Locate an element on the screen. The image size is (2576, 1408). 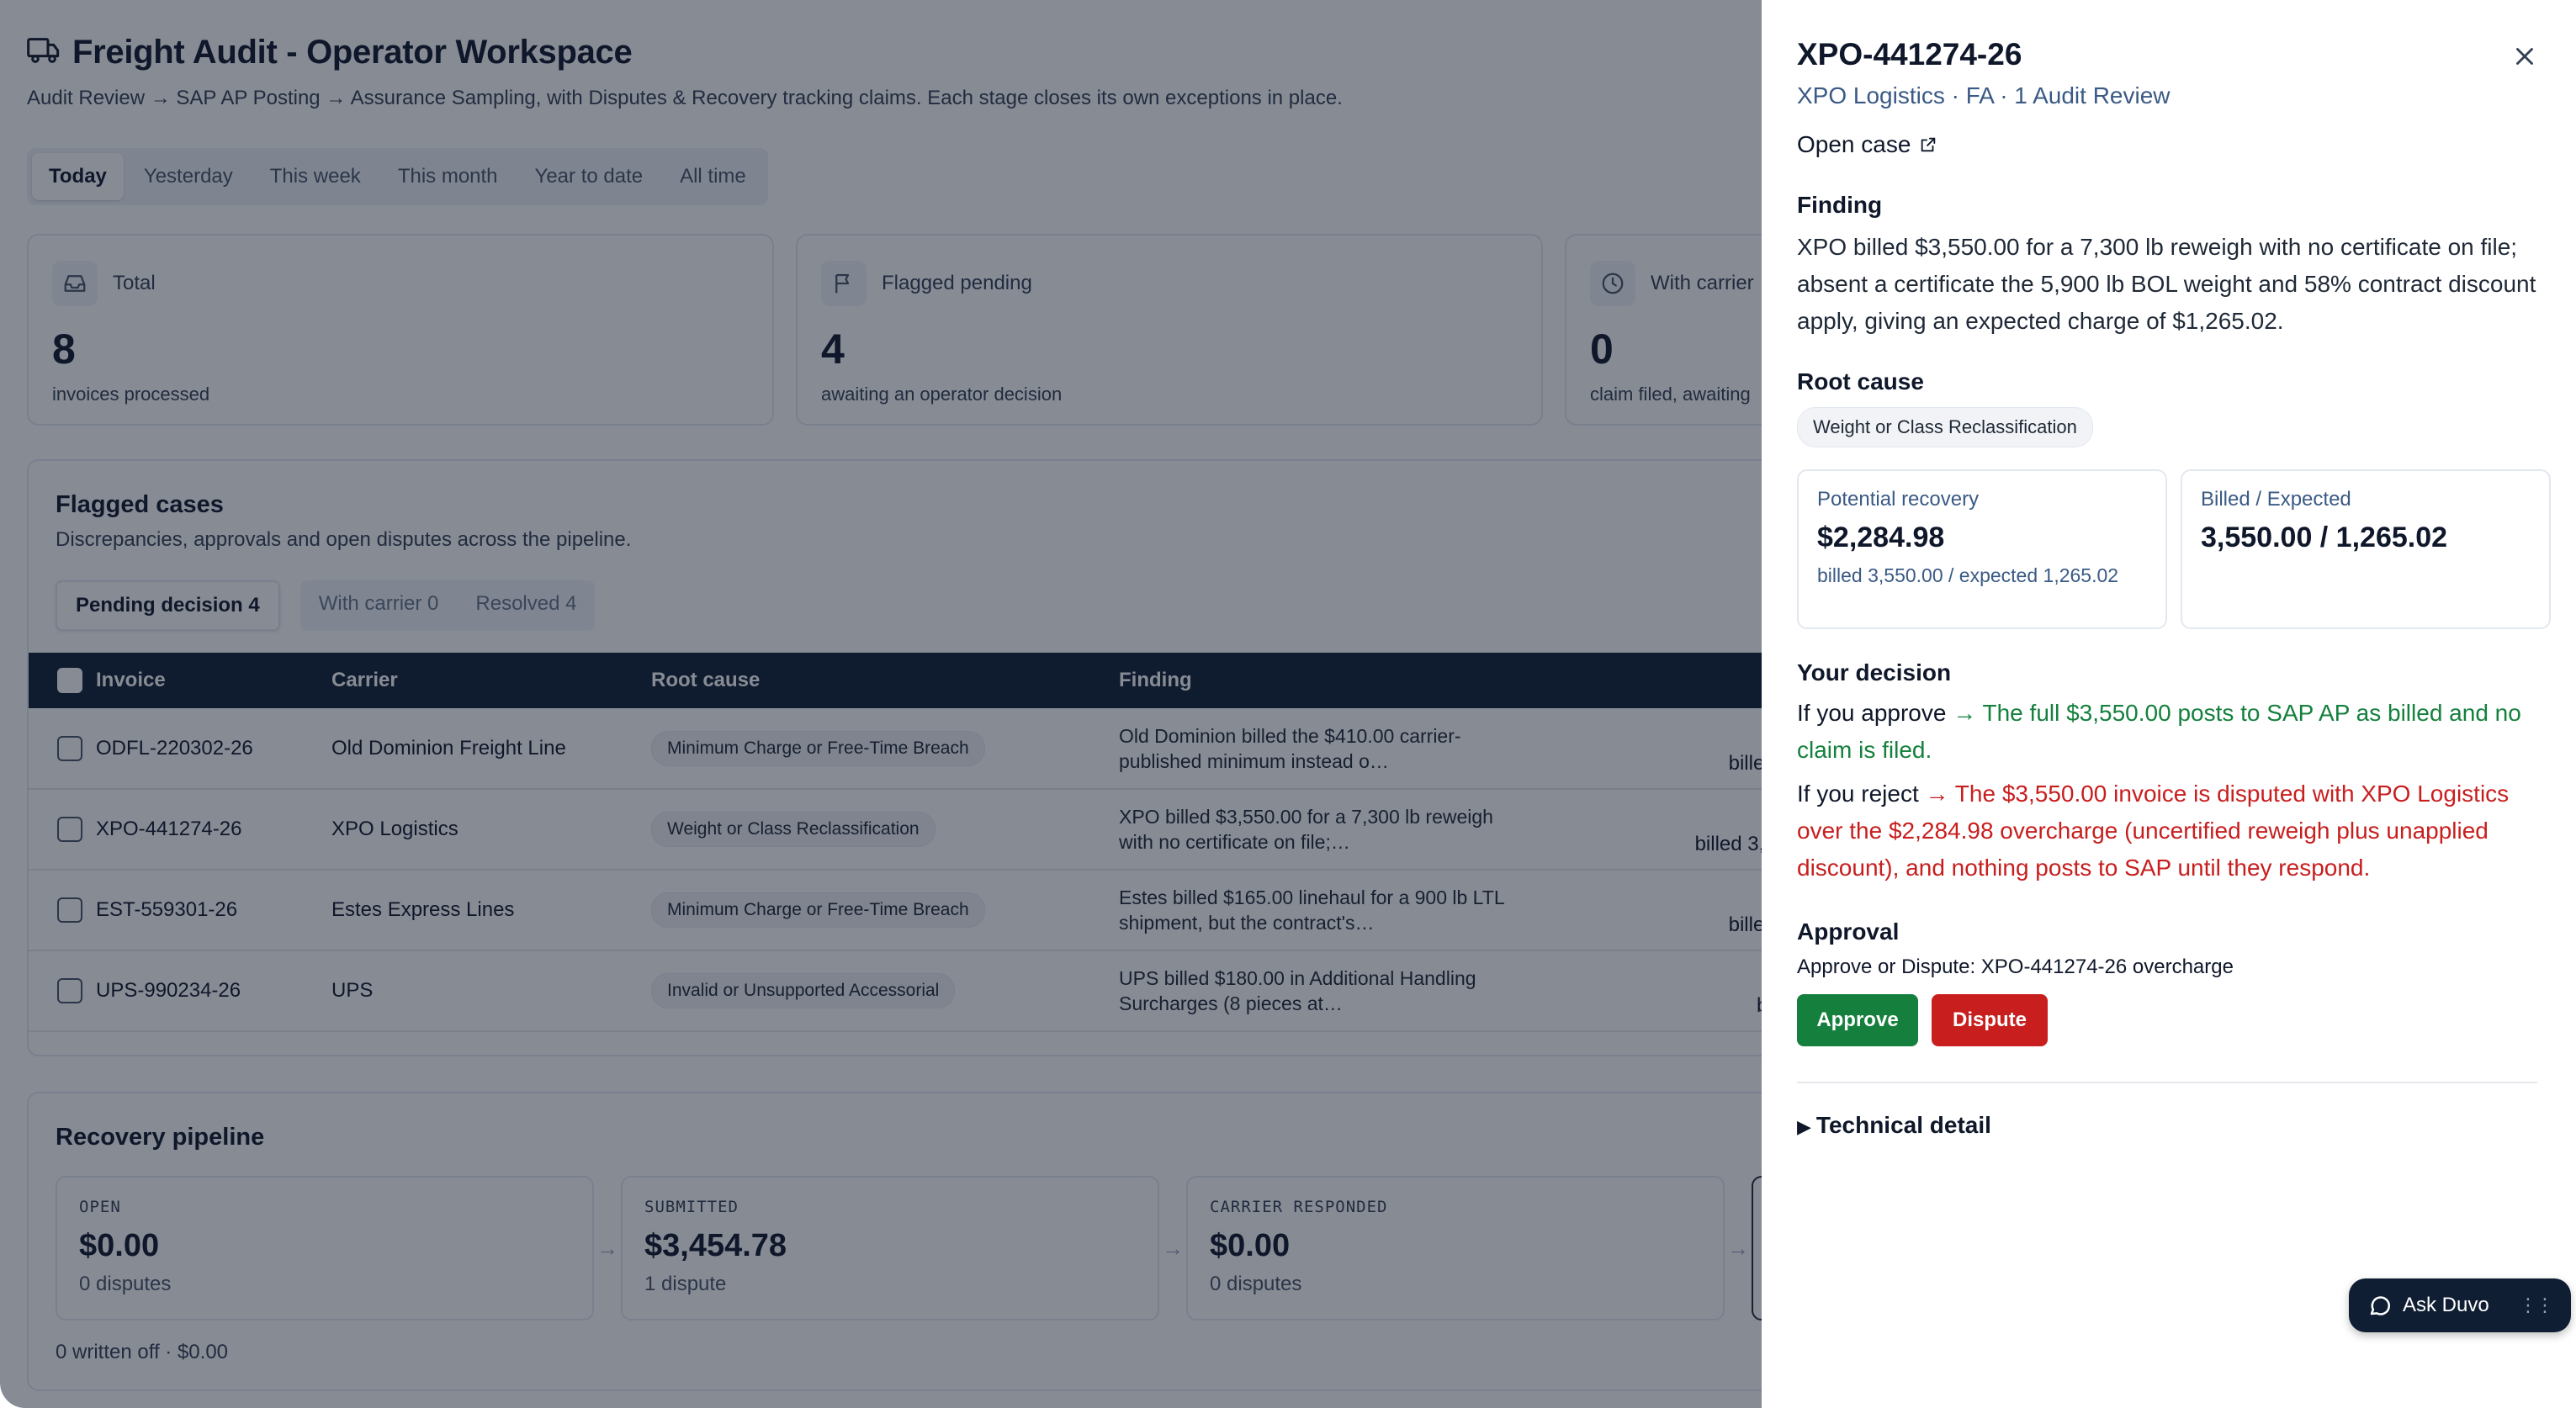
caret-right-icon: ▶ is located at coordinates (1804, 1126).